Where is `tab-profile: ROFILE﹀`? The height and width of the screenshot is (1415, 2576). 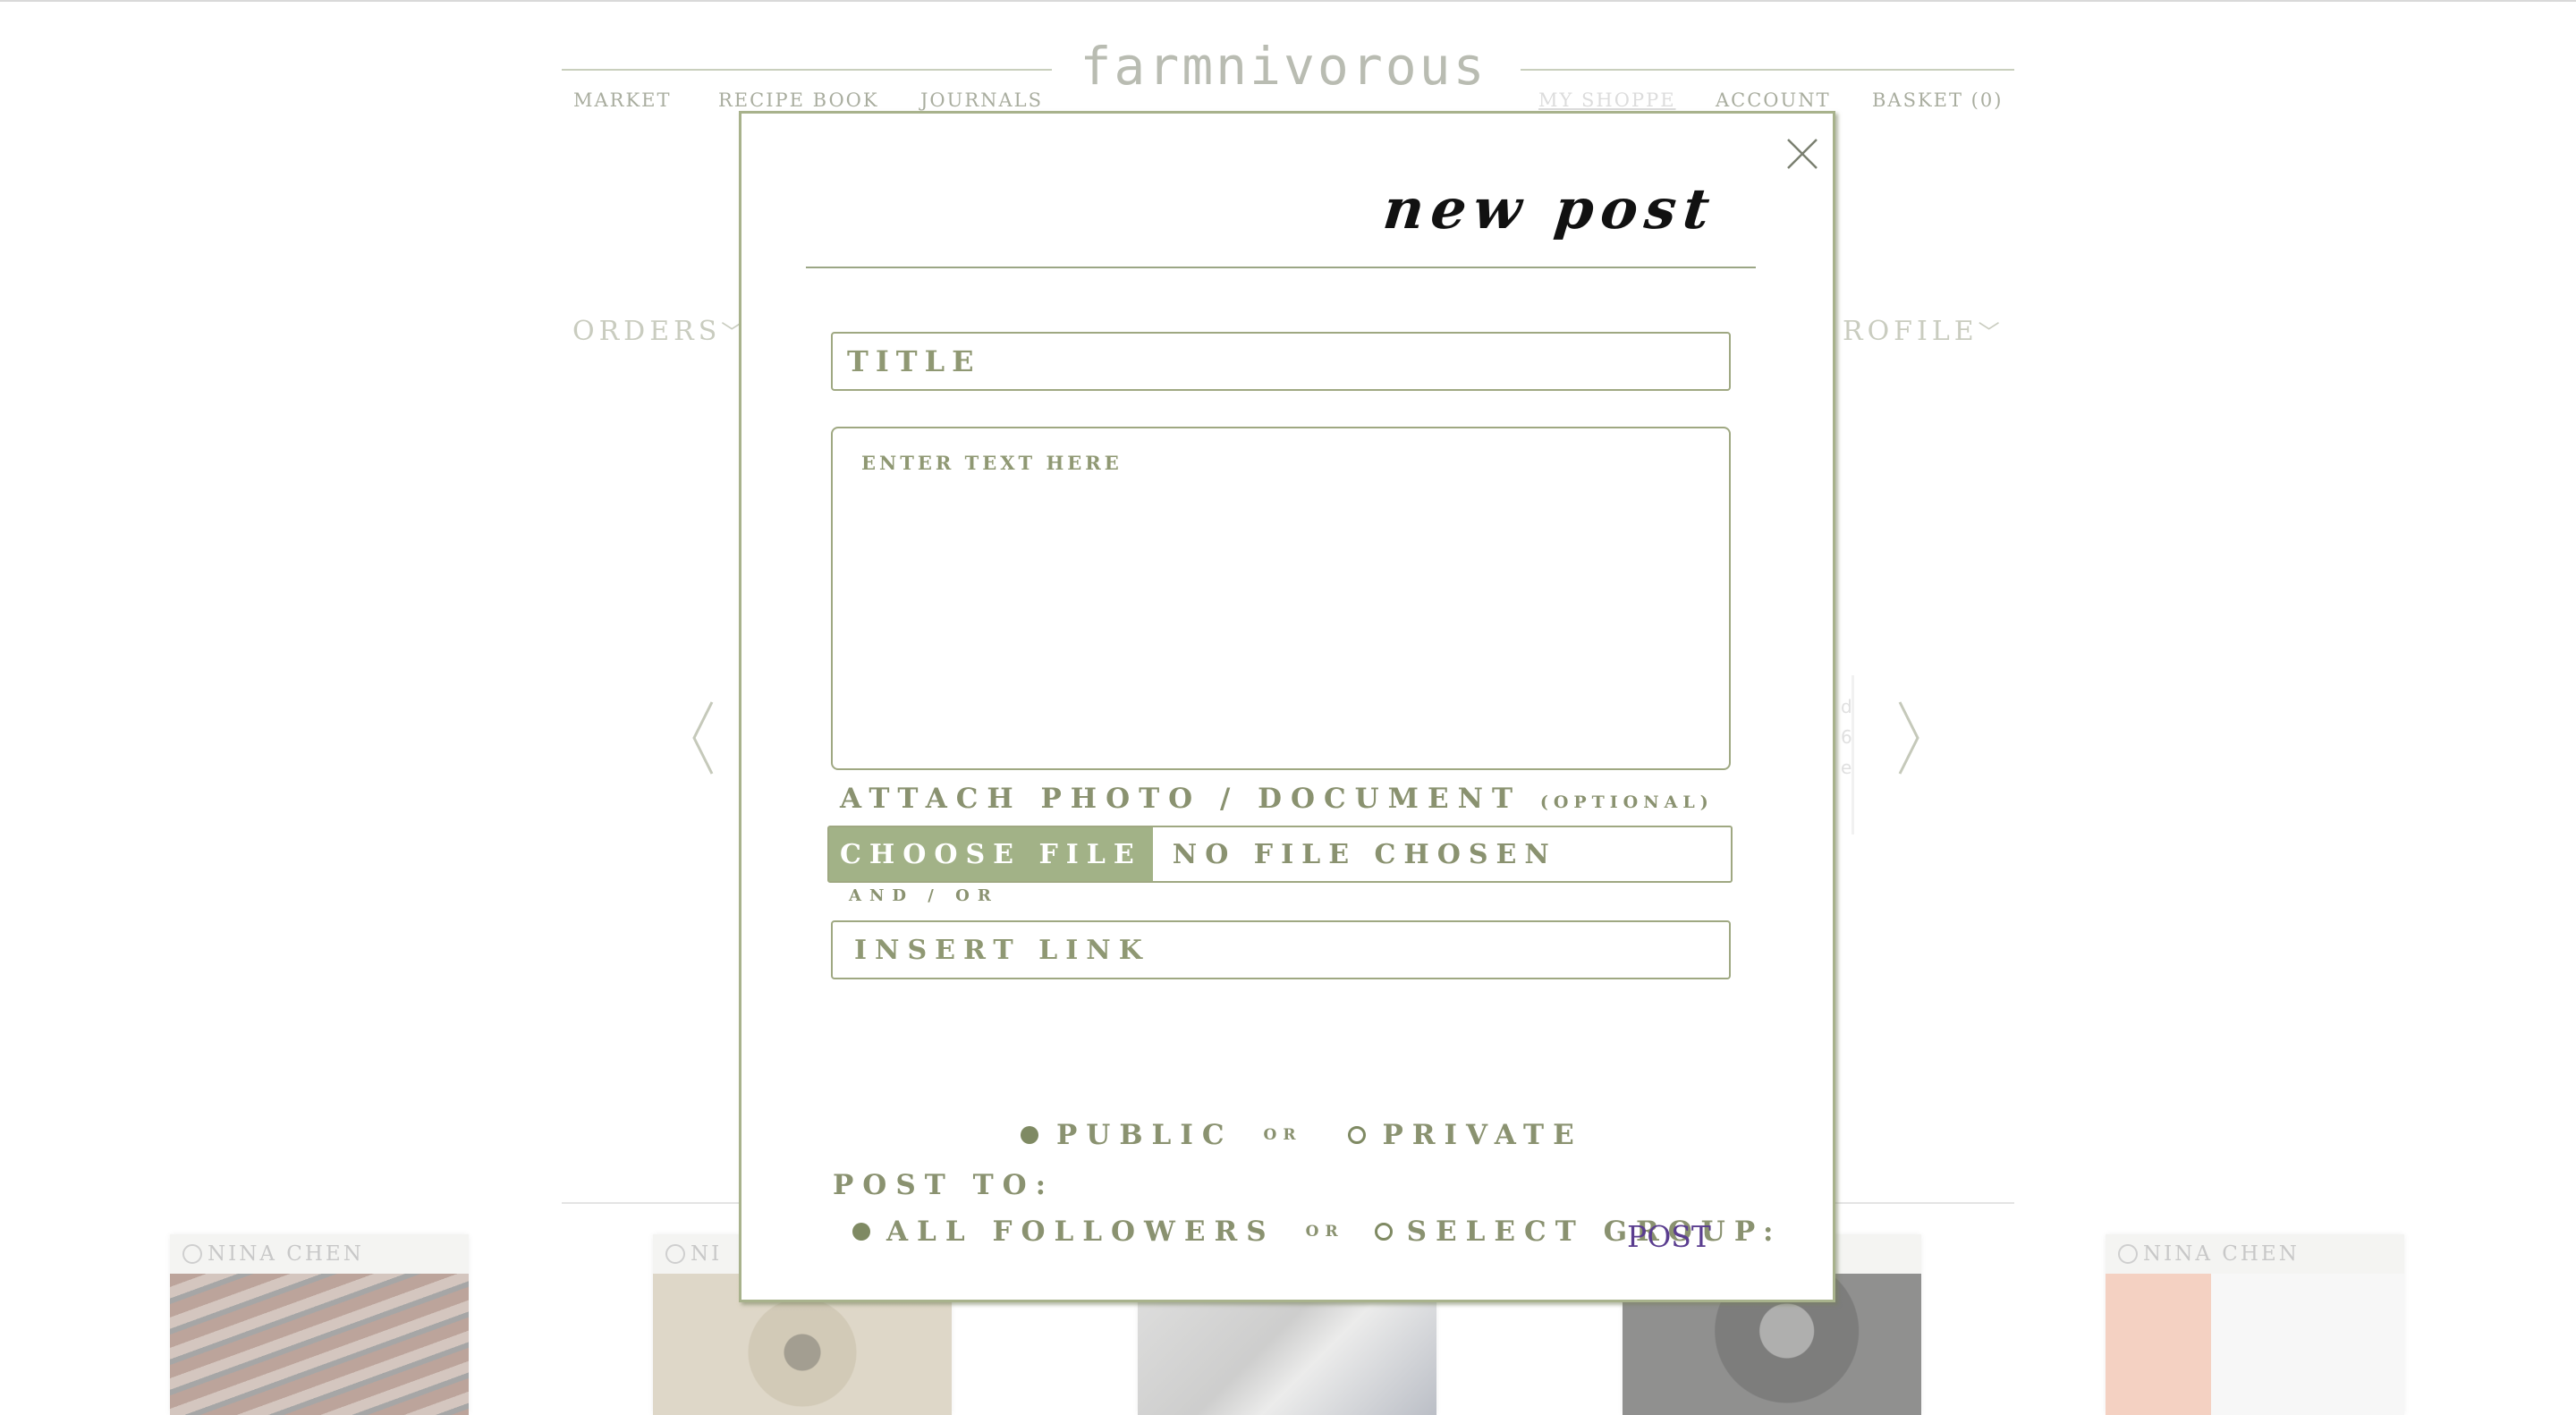
tab-profile: ROFILE﹀ is located at coordinates (1923, 331).